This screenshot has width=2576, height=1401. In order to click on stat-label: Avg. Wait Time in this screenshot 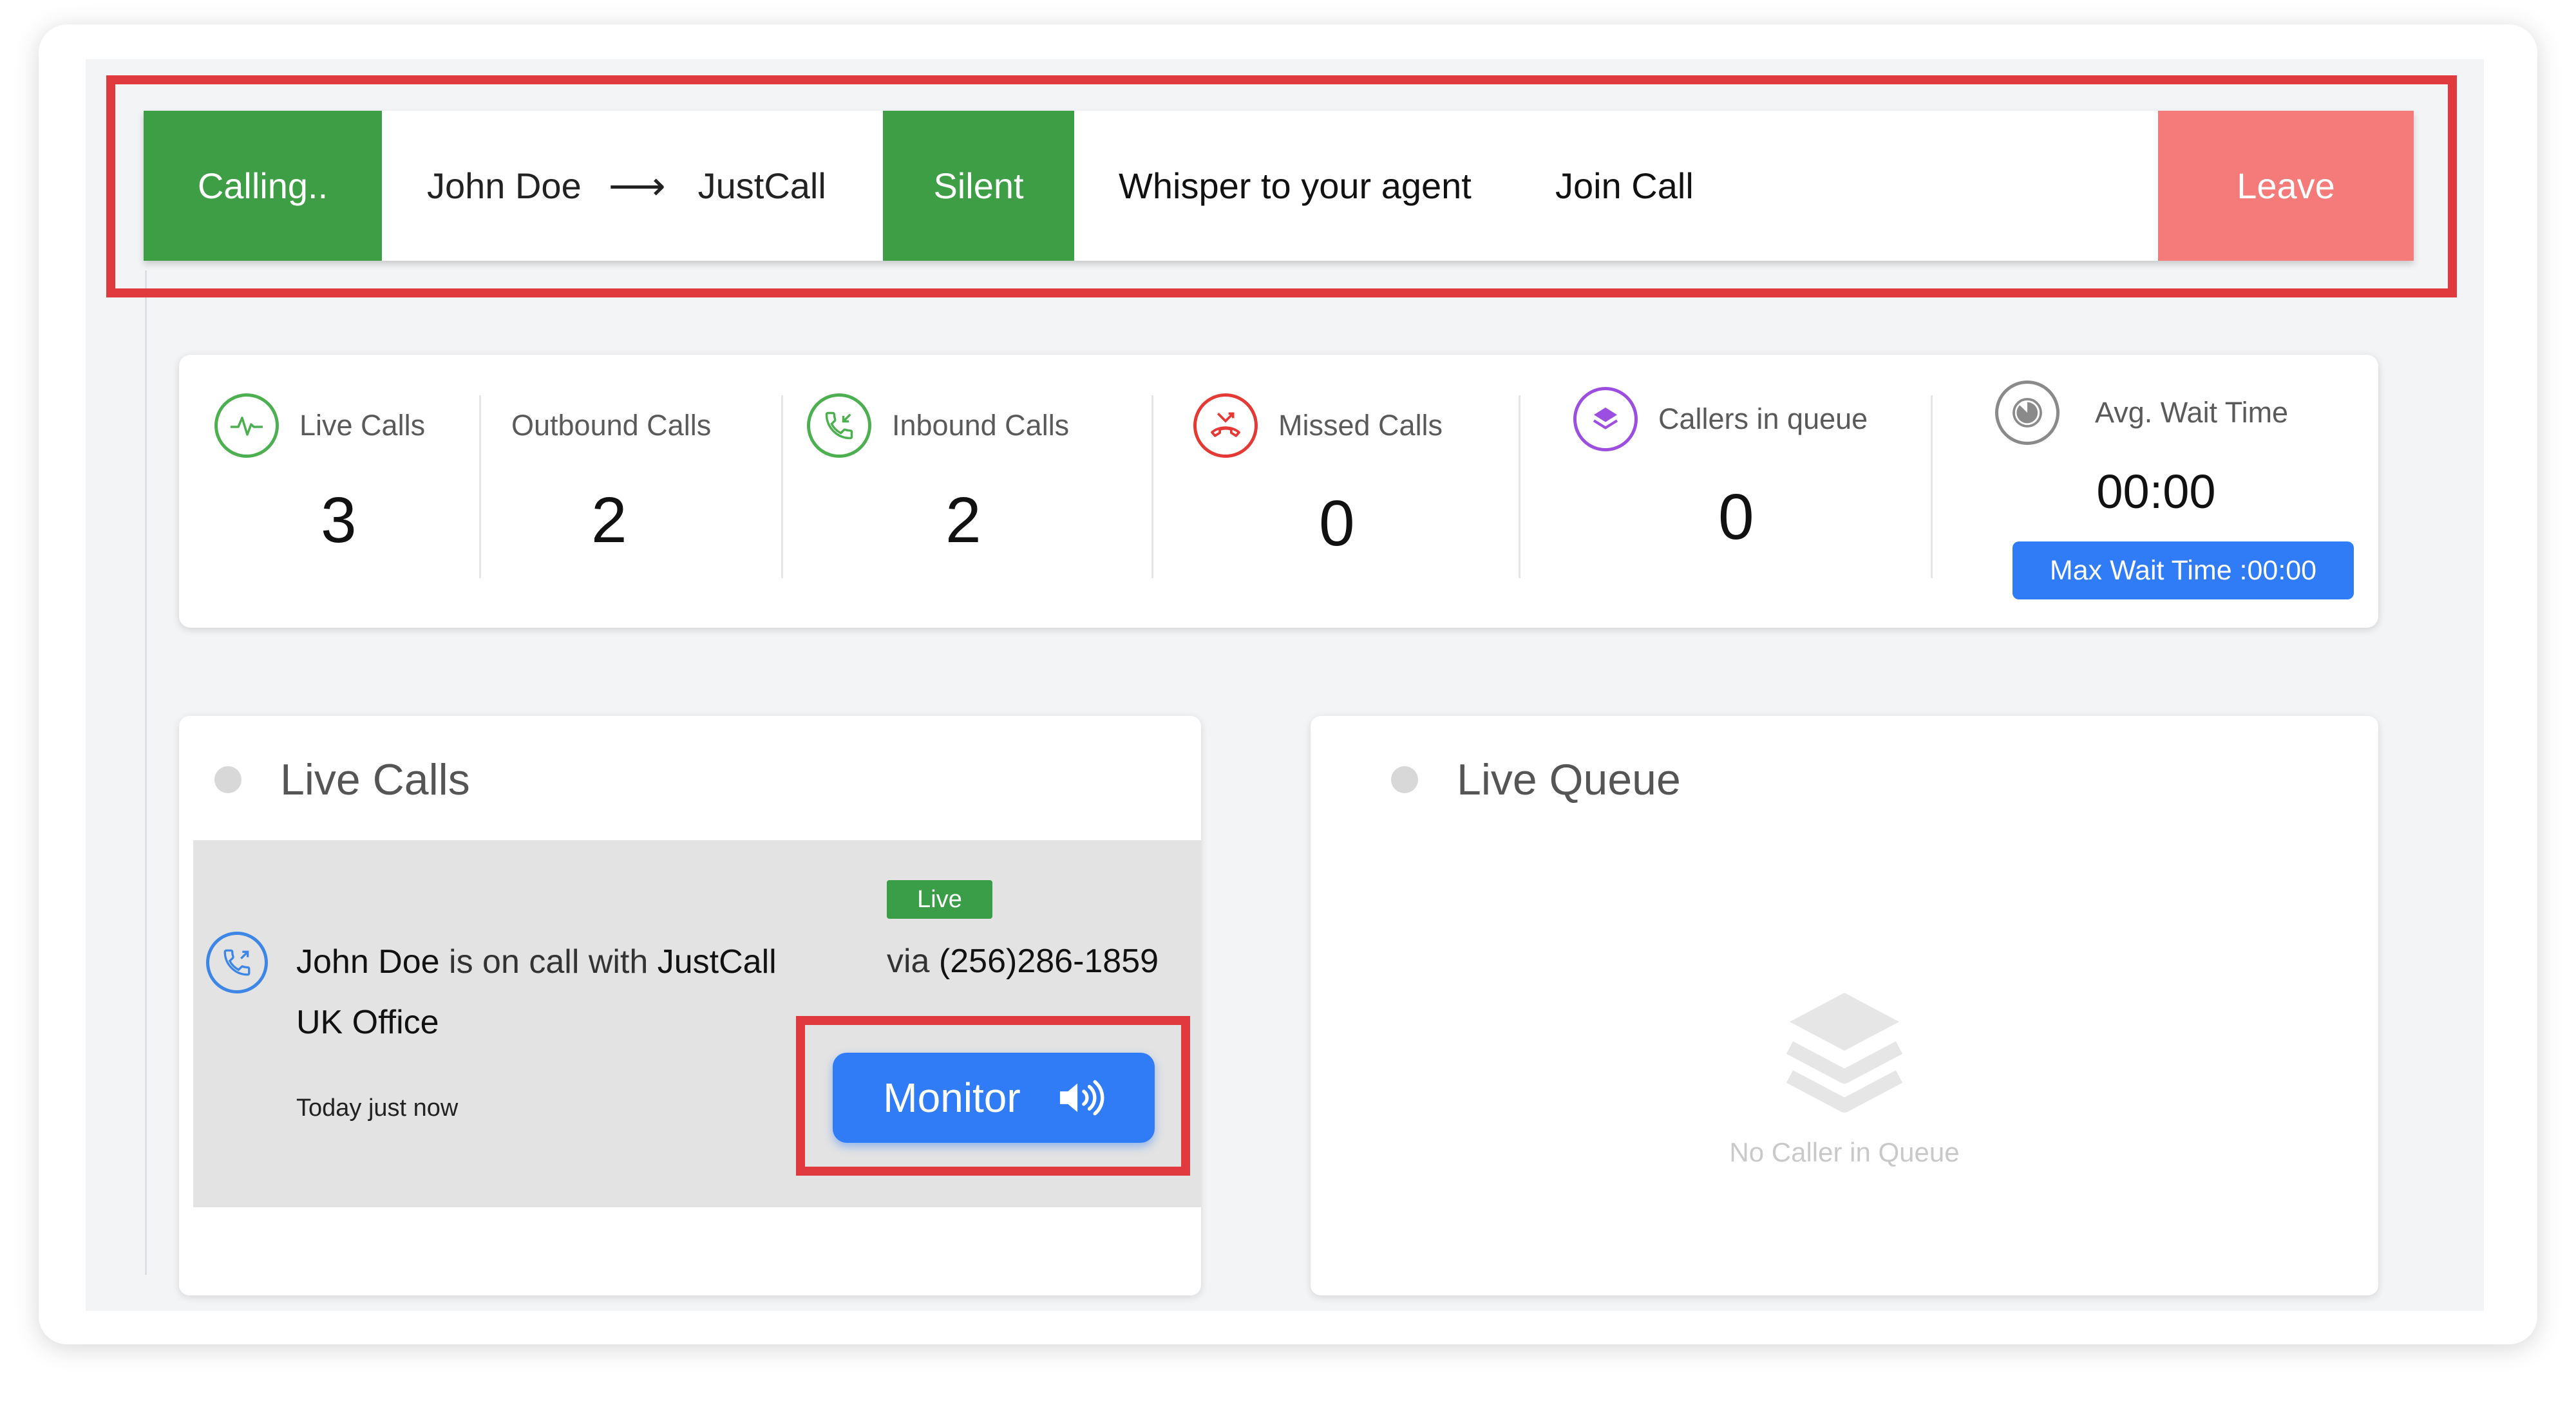, I will do `click(2192, 412)`.